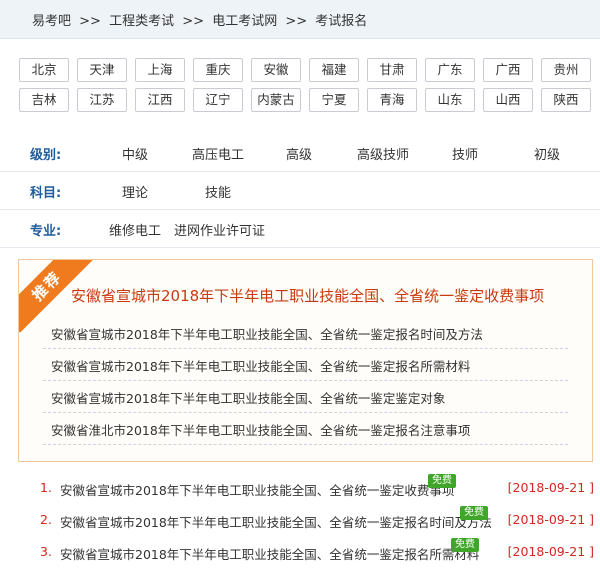  Describe the element at coordinates (334, 100) in the screenshot. I see `region-button: 宁夏` at that location.